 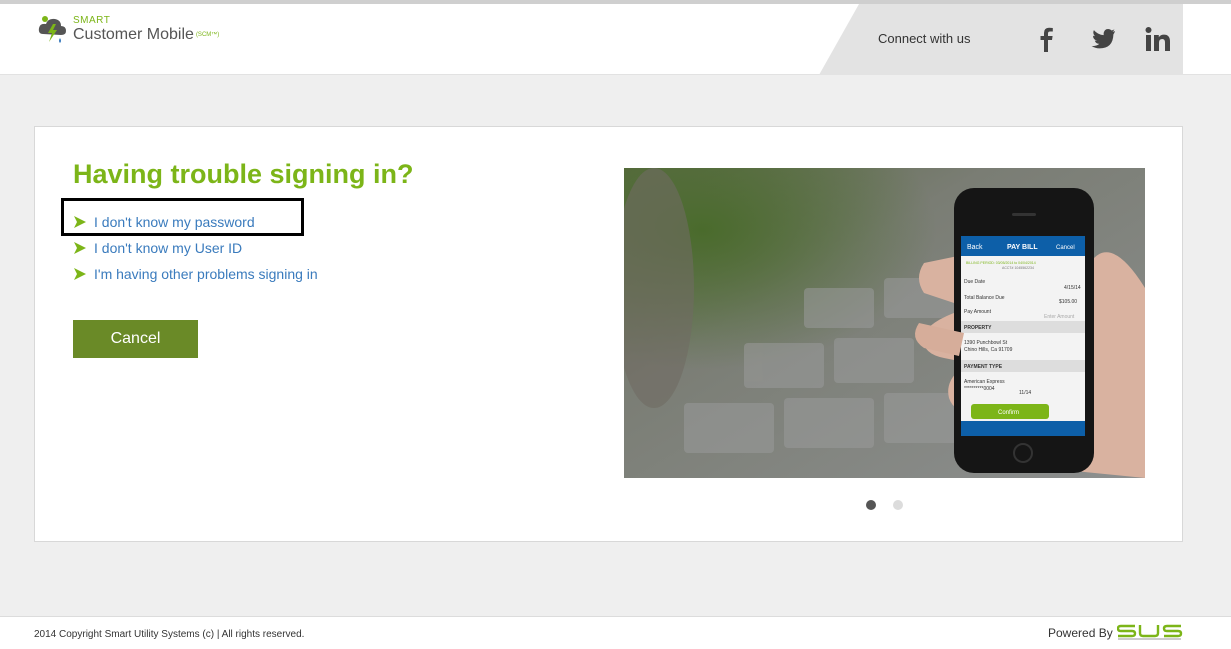 I want to click on phone-confirm-button: Confirm, so click(x=1008, y=413).